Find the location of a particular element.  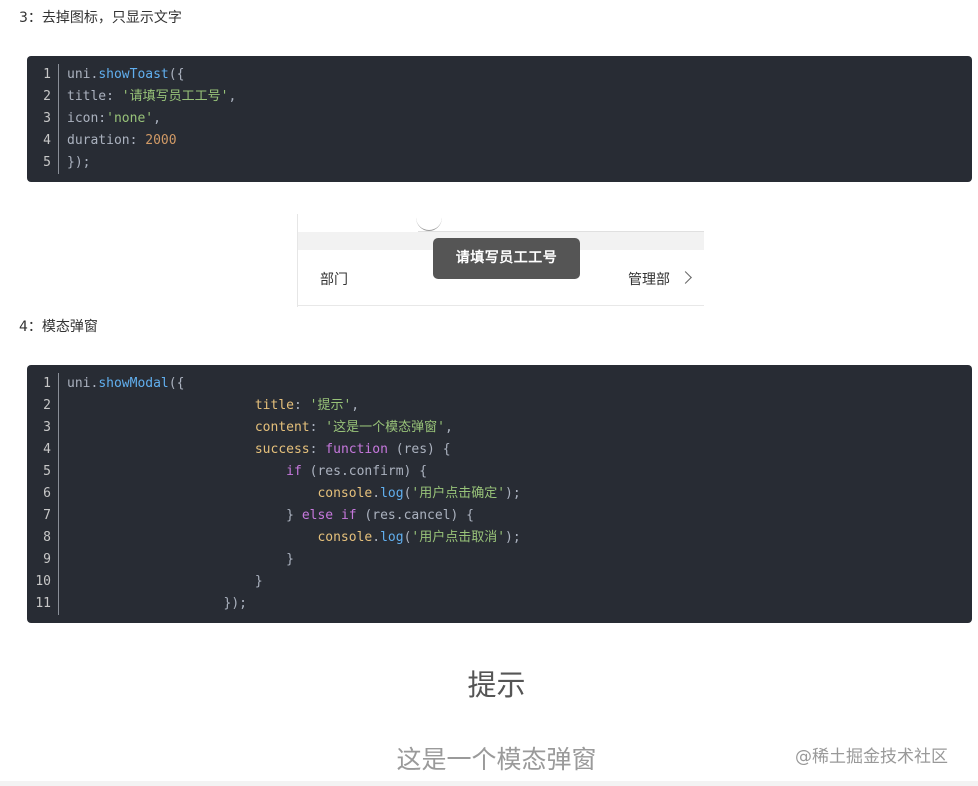

code-text: title: '请填写员工工号', is located at coordinates (151, 97).